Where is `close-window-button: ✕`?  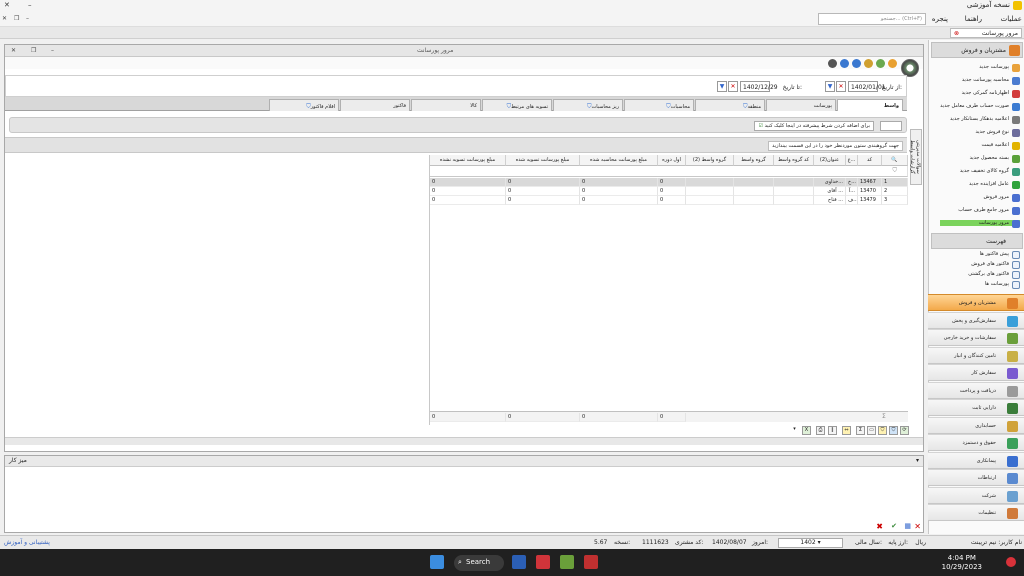 close-window-button: ✕ is located at coordinates (7, 5).